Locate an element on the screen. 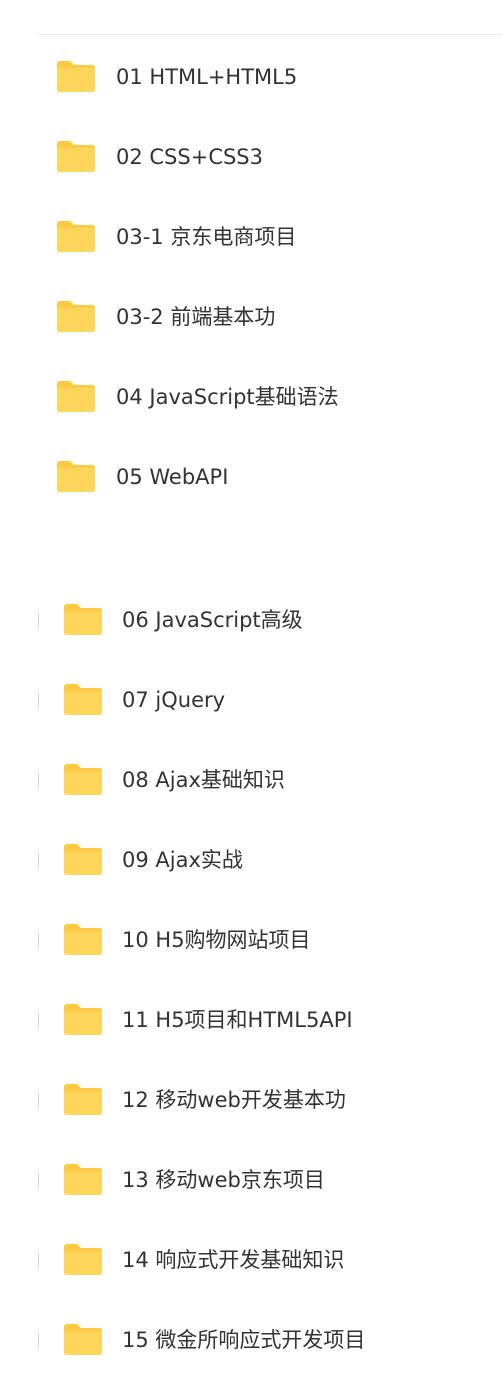 The image size is (502, 1380). folder-row: 03-1 京东电商项目 is located at coordinates (251, 237).